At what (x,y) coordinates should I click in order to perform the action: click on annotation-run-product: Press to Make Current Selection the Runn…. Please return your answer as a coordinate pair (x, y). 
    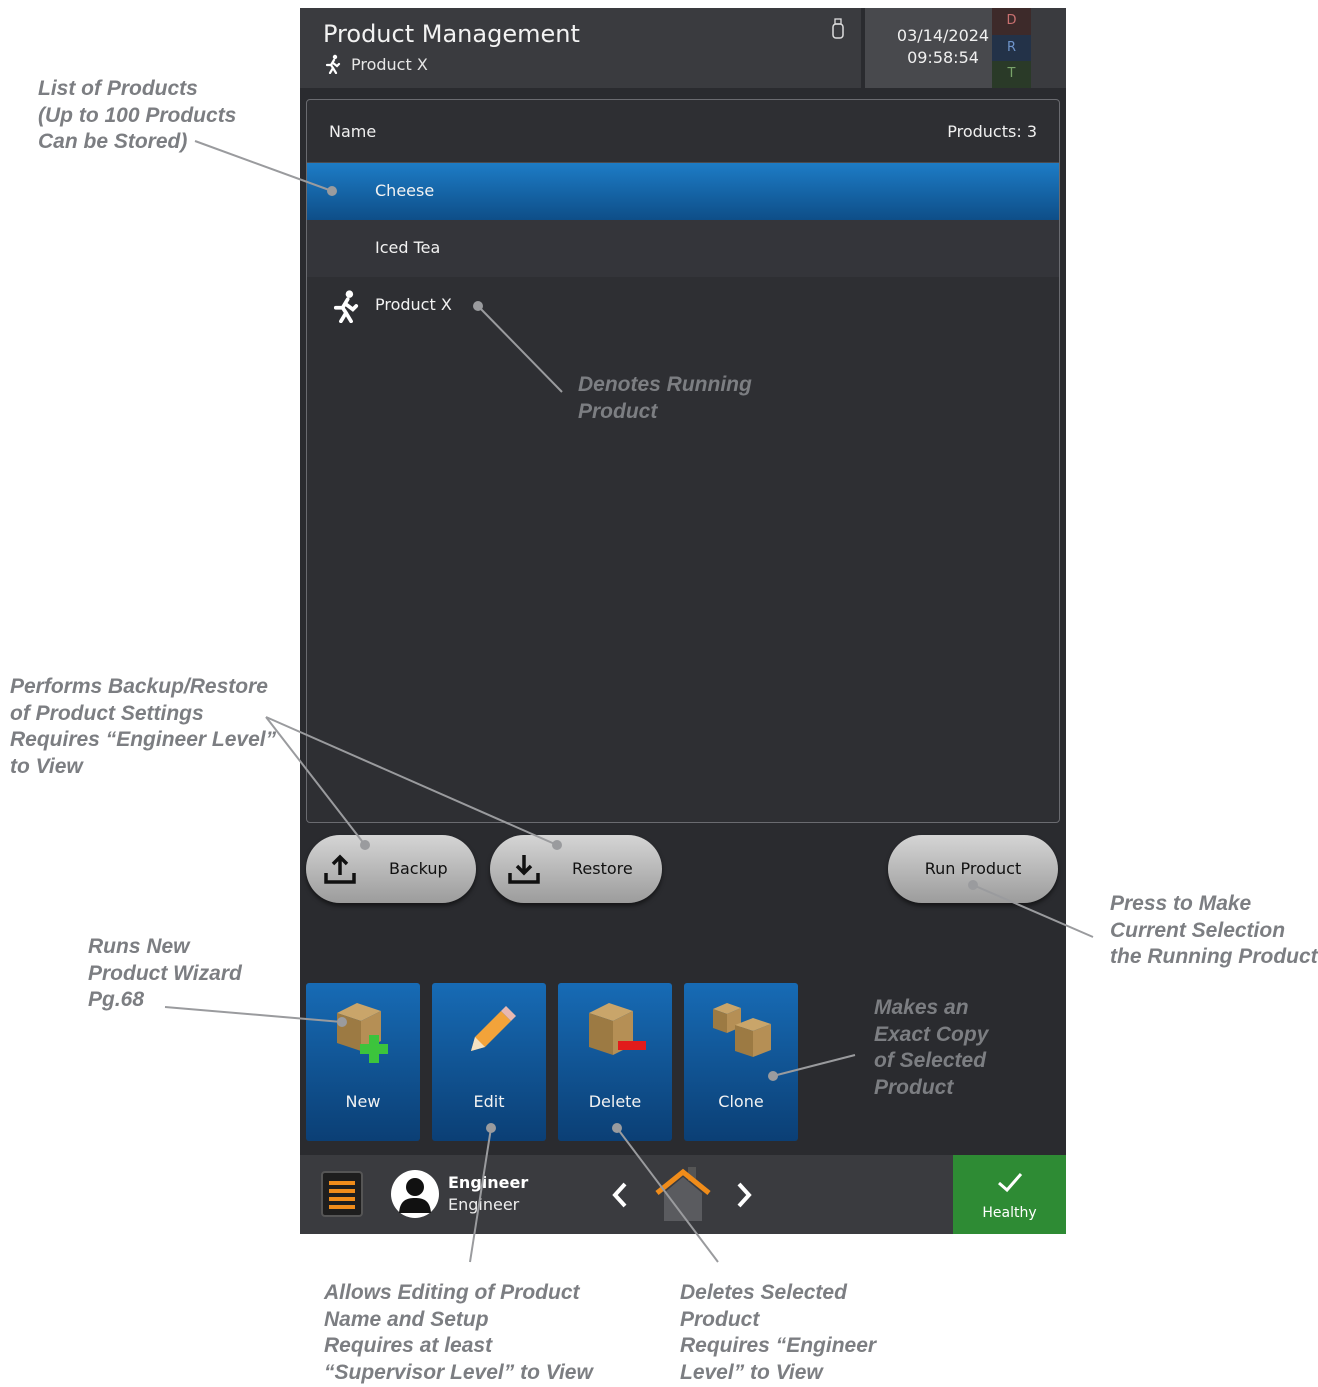
    Looking at the image, I should click on (1214, 930).